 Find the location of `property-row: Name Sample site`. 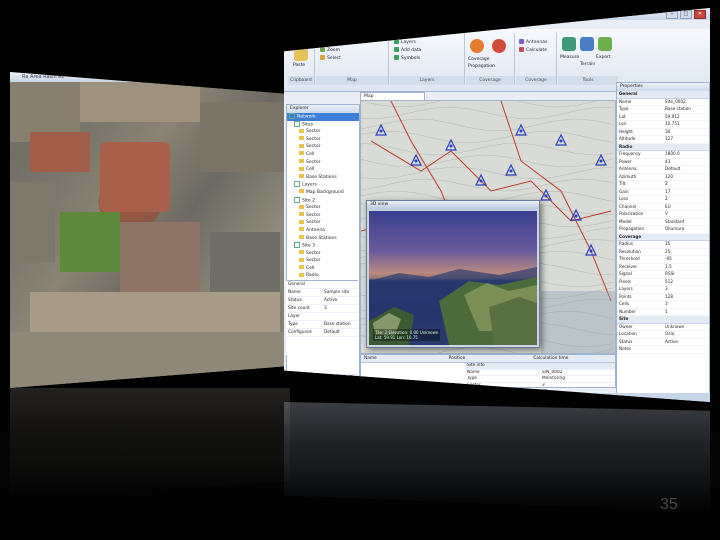

property-row: Name Sample site is located at coordinates (322, 293).